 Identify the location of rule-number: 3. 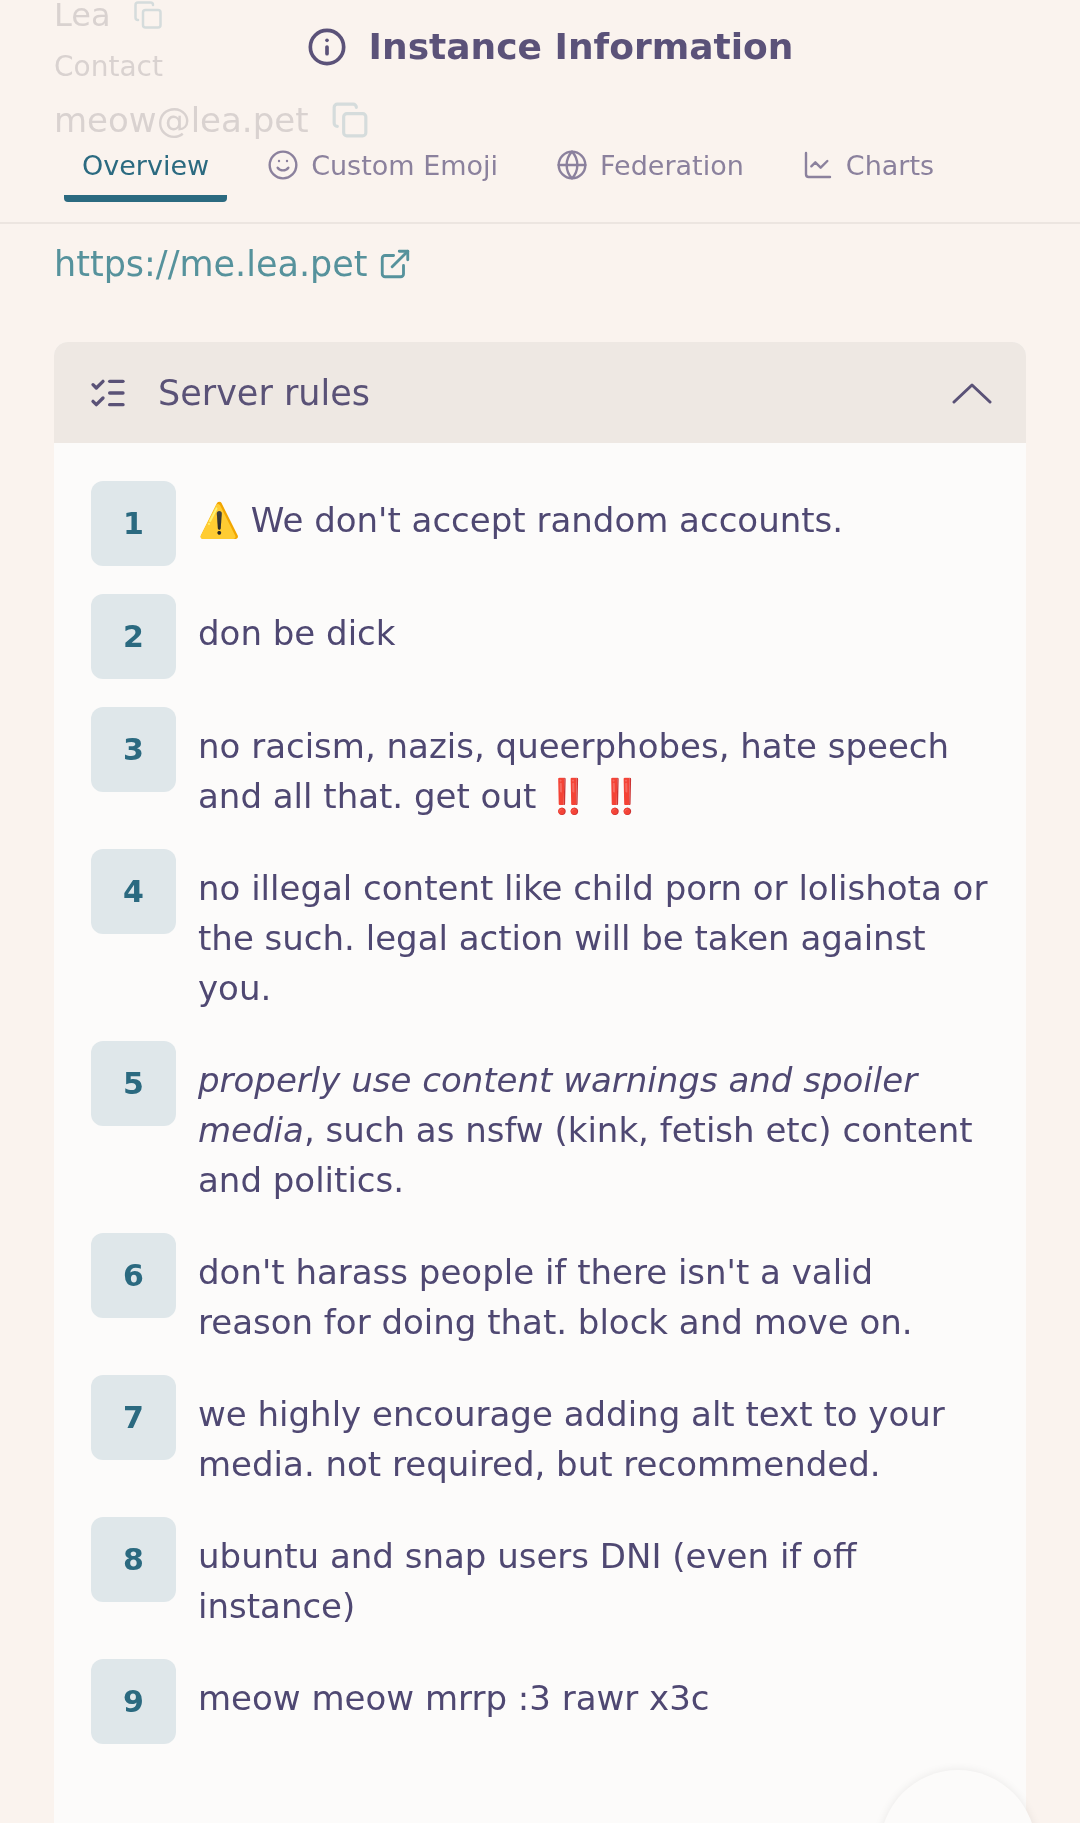
(133, 749).